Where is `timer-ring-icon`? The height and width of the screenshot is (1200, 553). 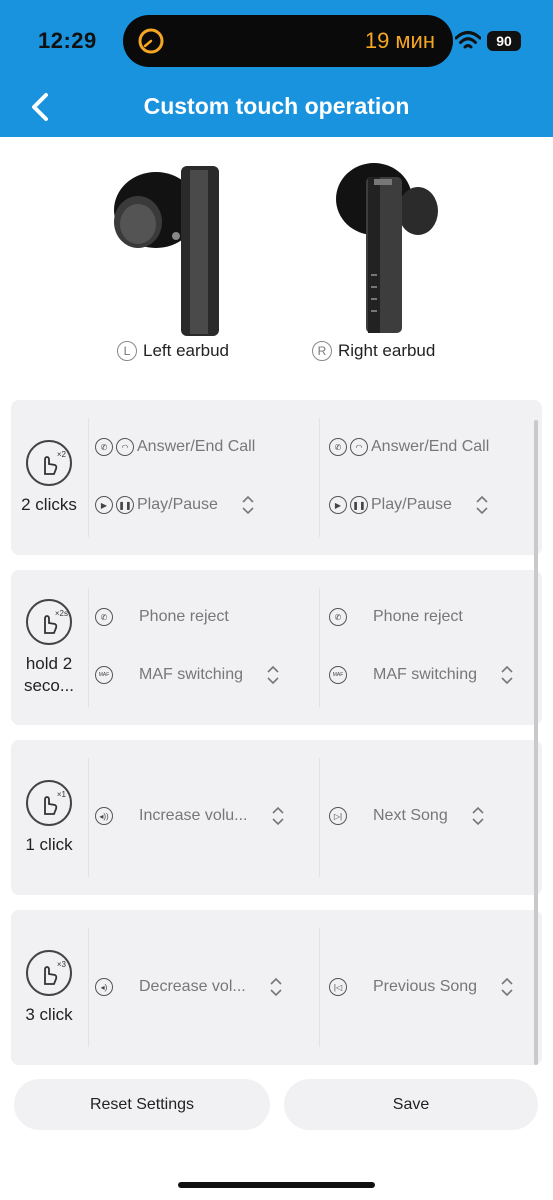
timer-ring-icon is located at coordinates (151, 41).